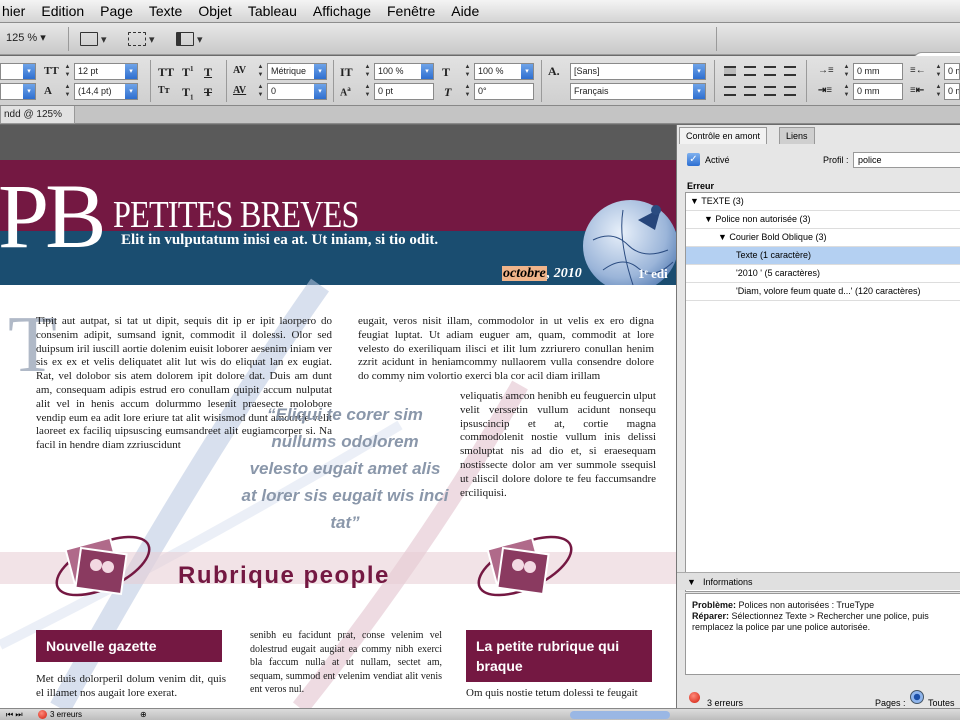 Image resolution: width=960 pixels, height=720 pixels. Describe the element at coordinates (467, 91) in the screenshot. I see `skew-stepper: ▲ ▼` at that location.